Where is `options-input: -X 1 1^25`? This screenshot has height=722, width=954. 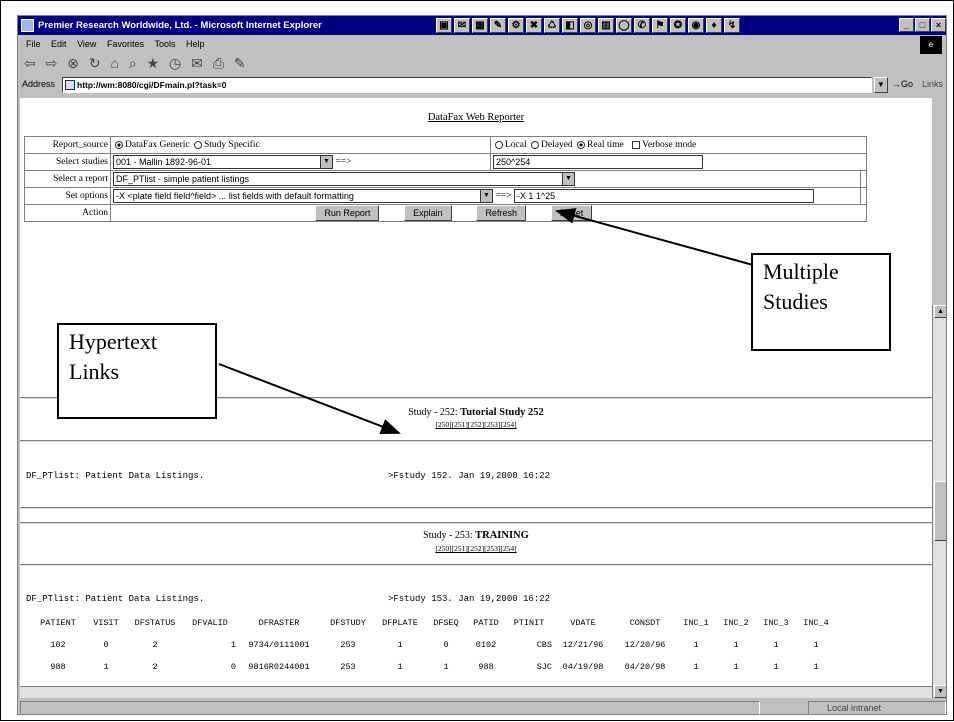 options-input: -X 1 1^25 is located at coordinates (663, 196).